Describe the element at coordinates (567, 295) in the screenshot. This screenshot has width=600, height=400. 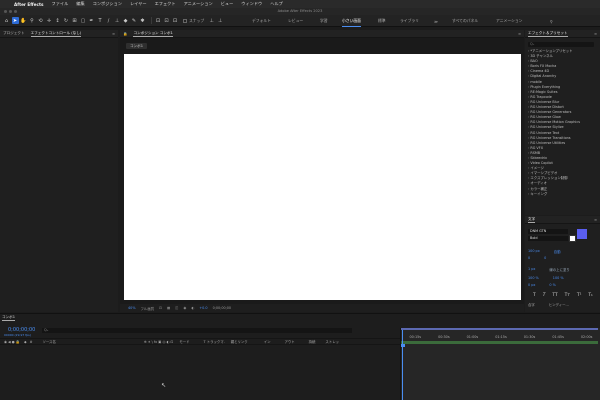
I see `small-caps-button: Tᴛ` at that location.